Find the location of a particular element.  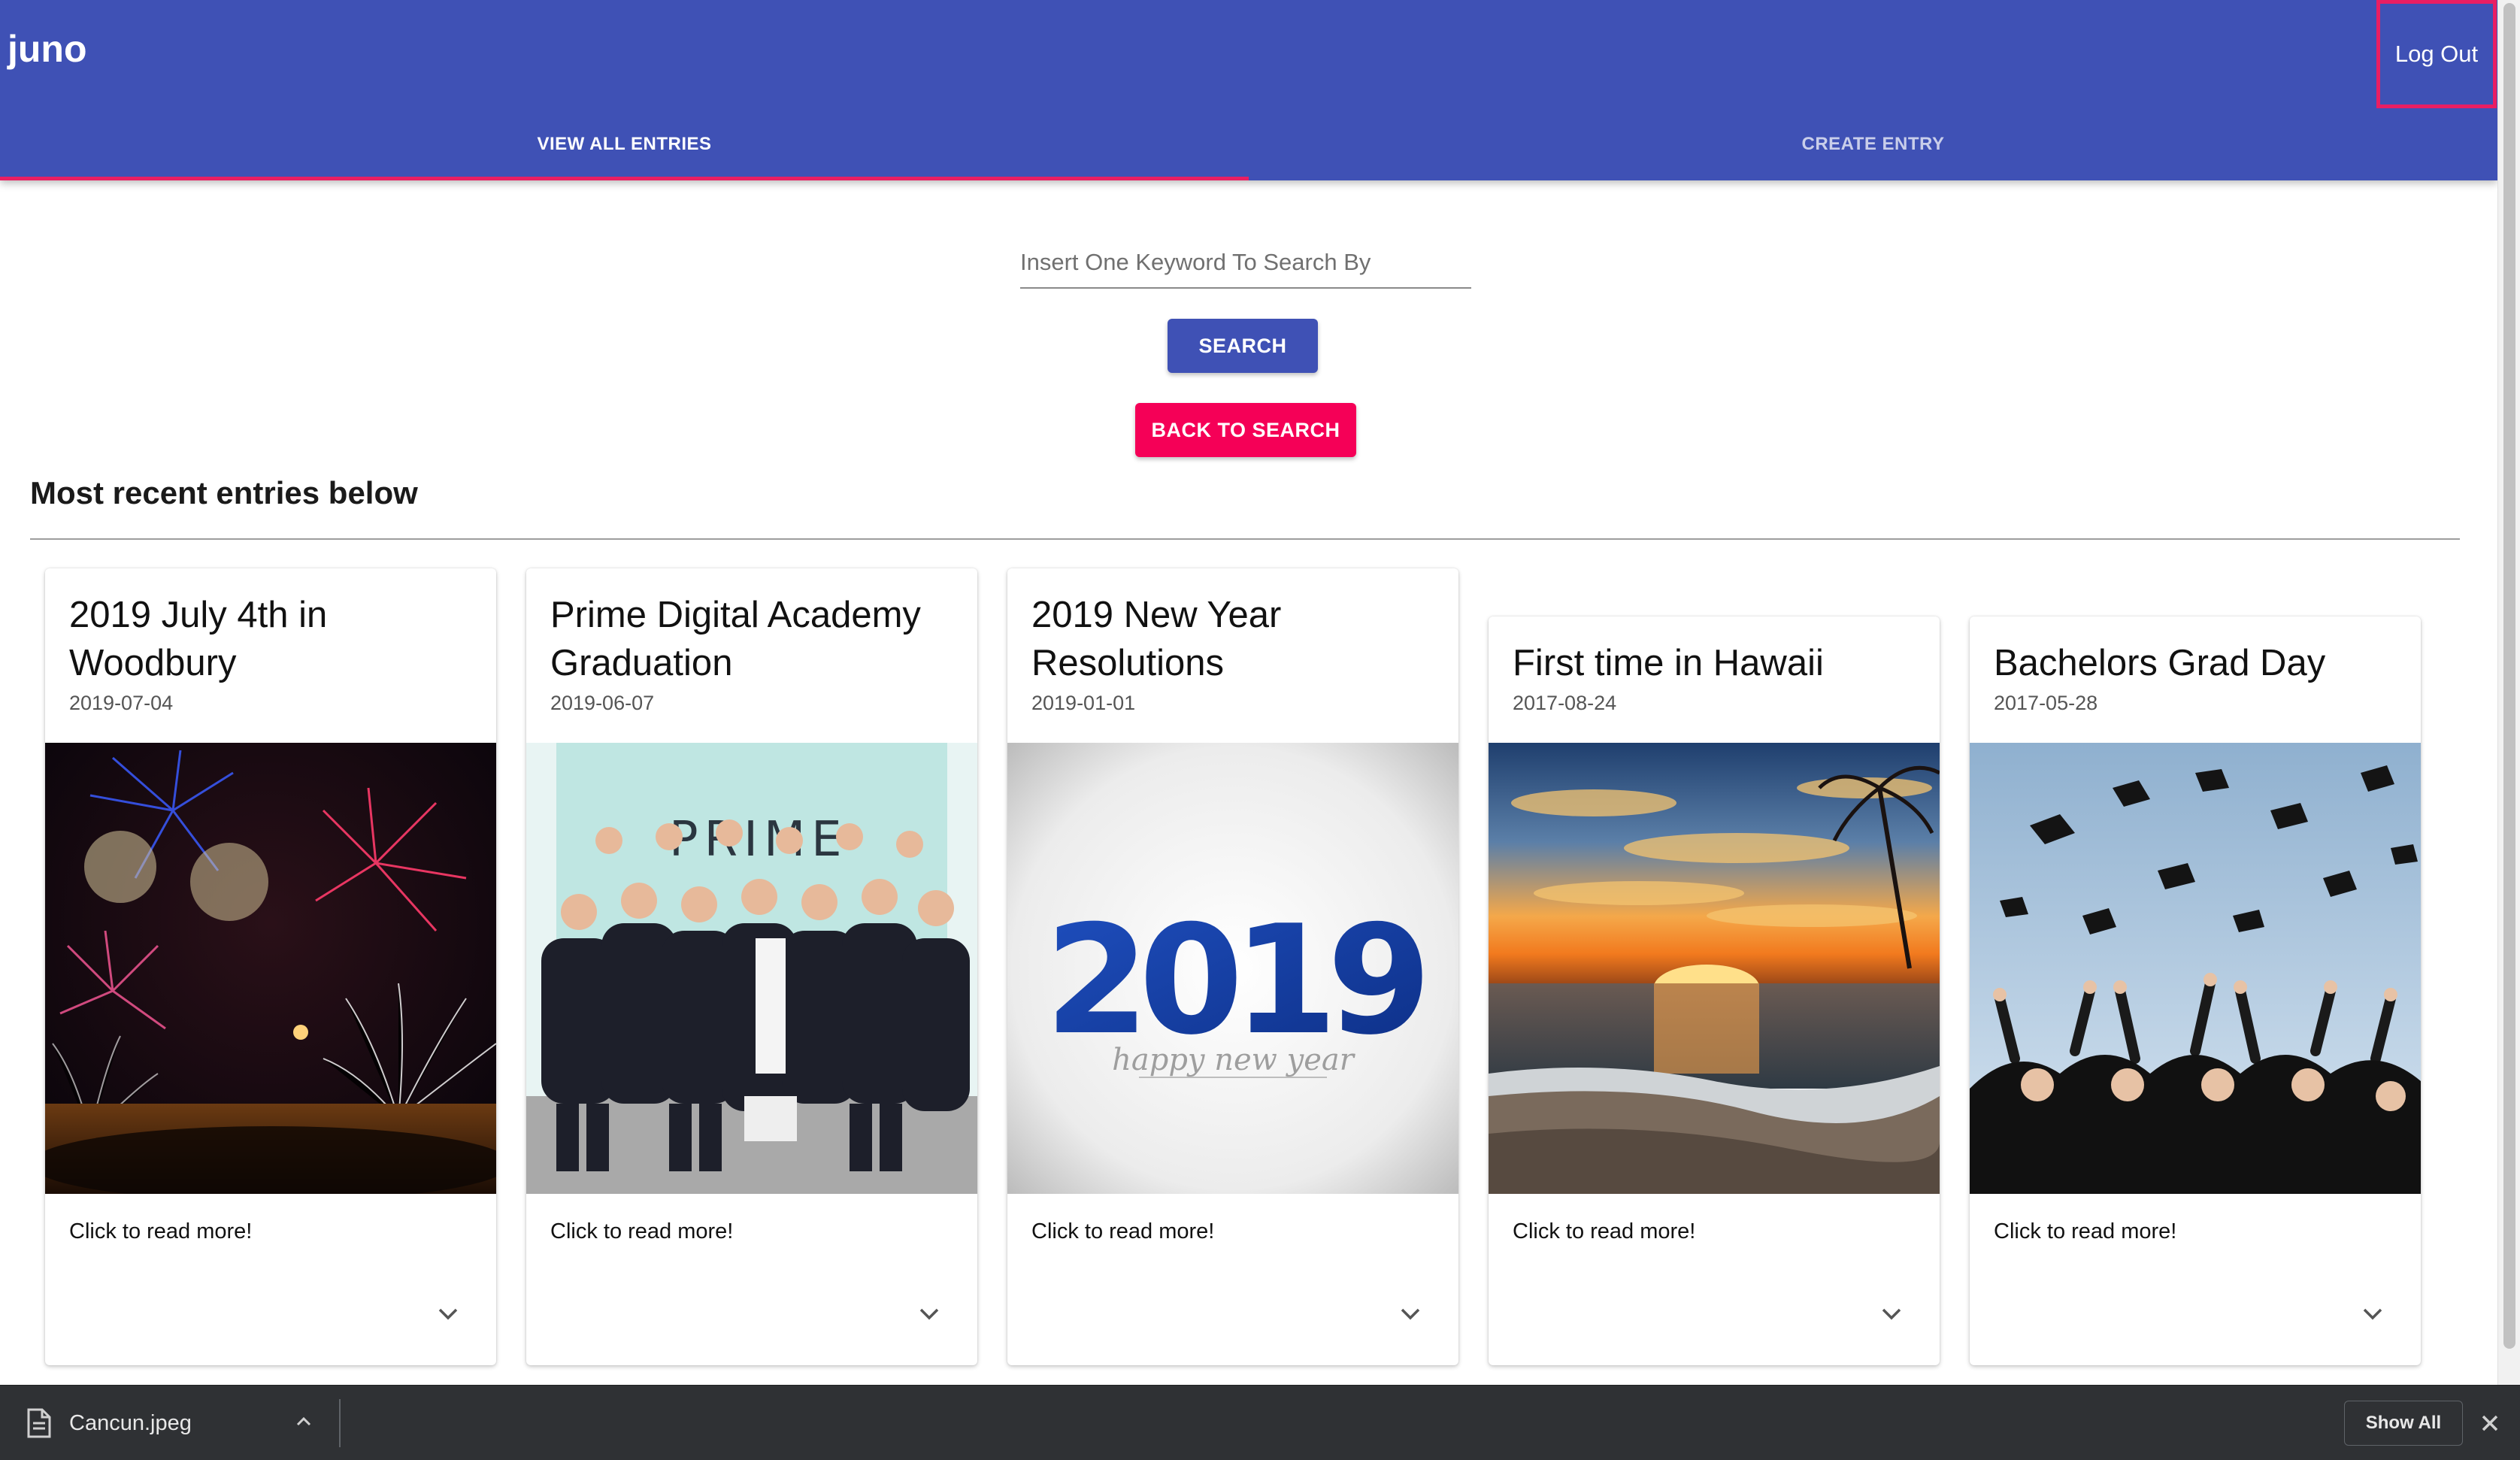

show-all-button: Show All is located at coordinates (2403, 1423).